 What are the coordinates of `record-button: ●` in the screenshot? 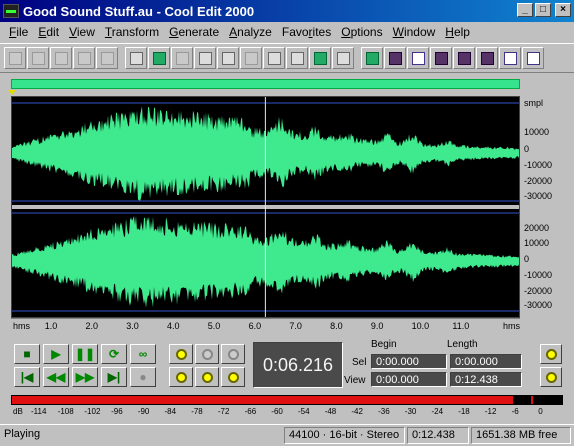 It's located at (143, 377).